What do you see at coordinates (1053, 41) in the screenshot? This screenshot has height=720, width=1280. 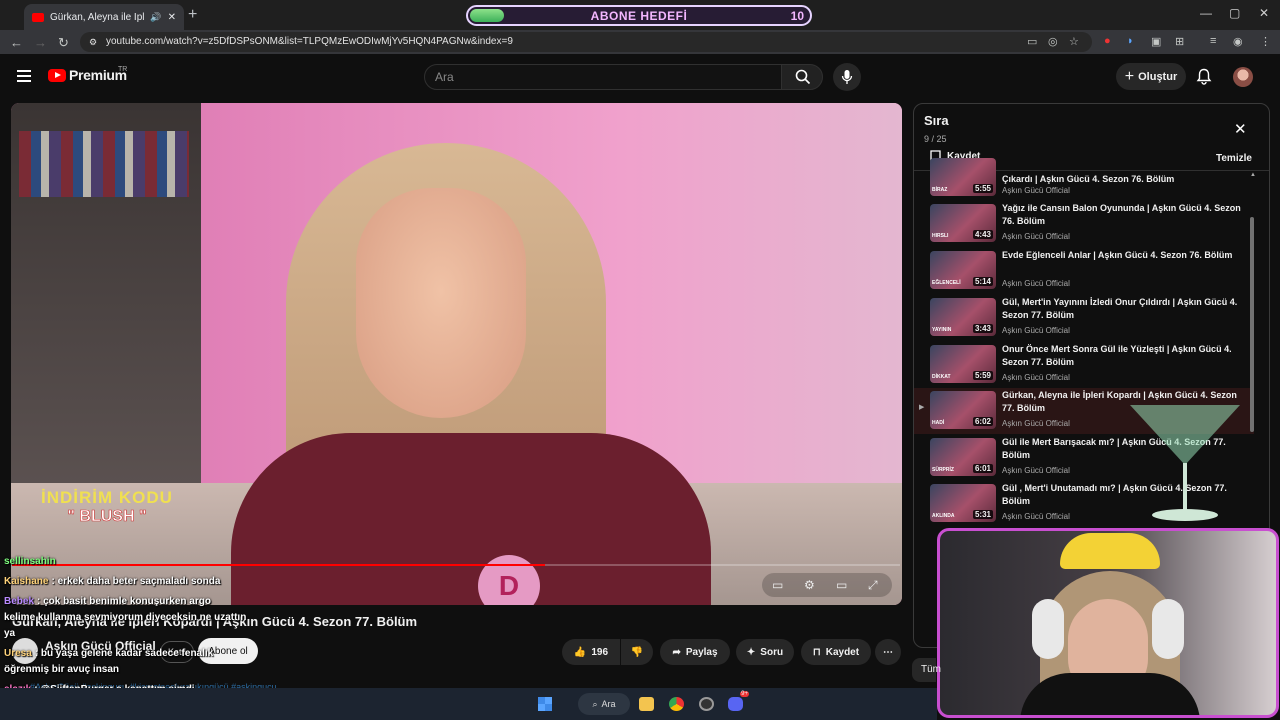 I see `tracking-icon: ◎` at bounding box center [1053, 41].